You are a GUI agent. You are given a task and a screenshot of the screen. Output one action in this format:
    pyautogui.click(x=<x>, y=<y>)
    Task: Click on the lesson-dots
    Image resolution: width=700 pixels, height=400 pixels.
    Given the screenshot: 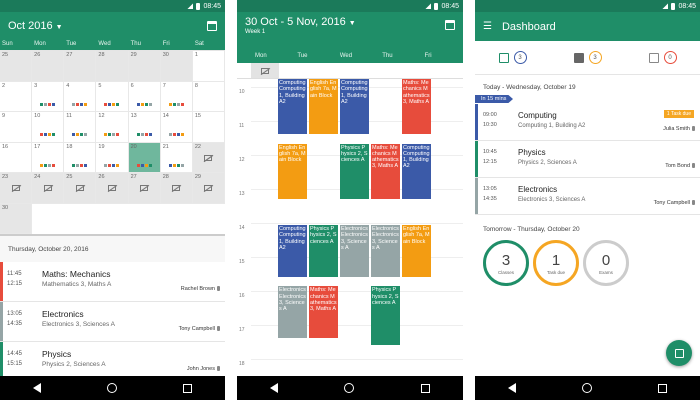 What is the action you would take?
    pyautogui.click(x=47, y=165)
    